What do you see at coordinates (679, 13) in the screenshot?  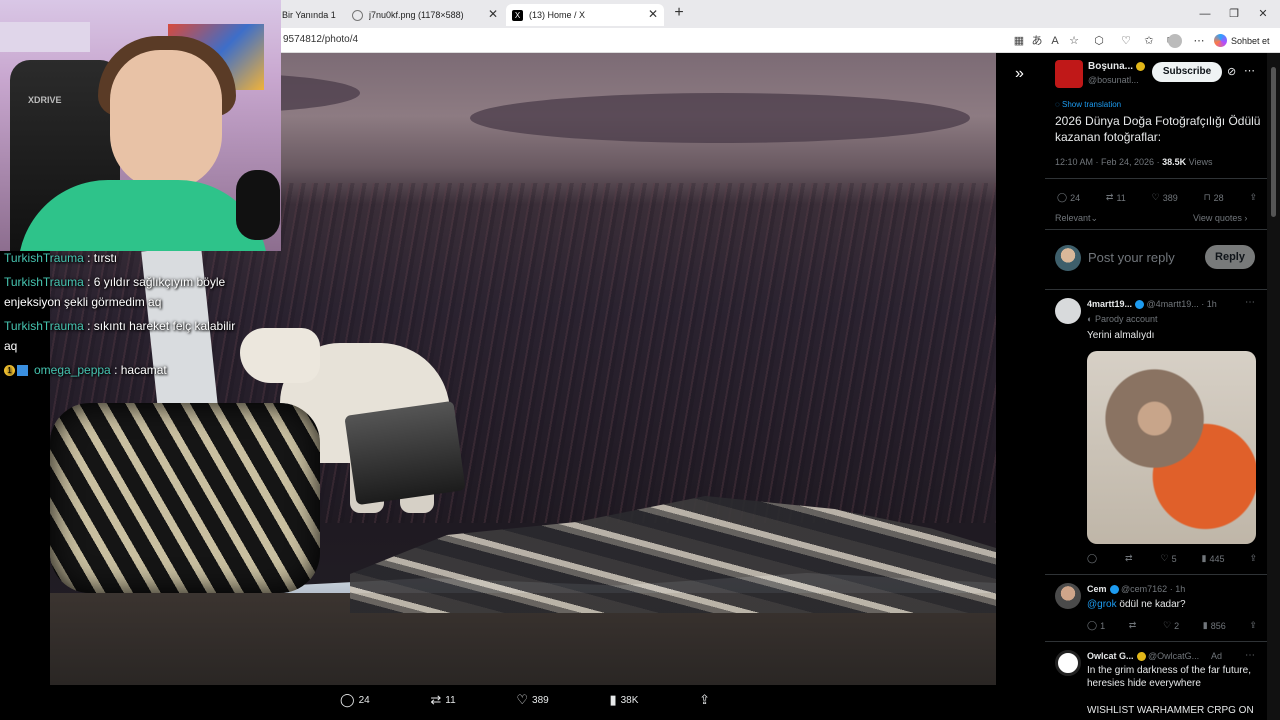 I see `new-tab-button: +` at bounding box center [679, 13].